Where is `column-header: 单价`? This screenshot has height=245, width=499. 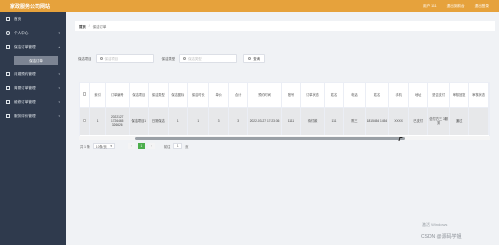
column-header: 单价 is located at coordinates (218, 95).